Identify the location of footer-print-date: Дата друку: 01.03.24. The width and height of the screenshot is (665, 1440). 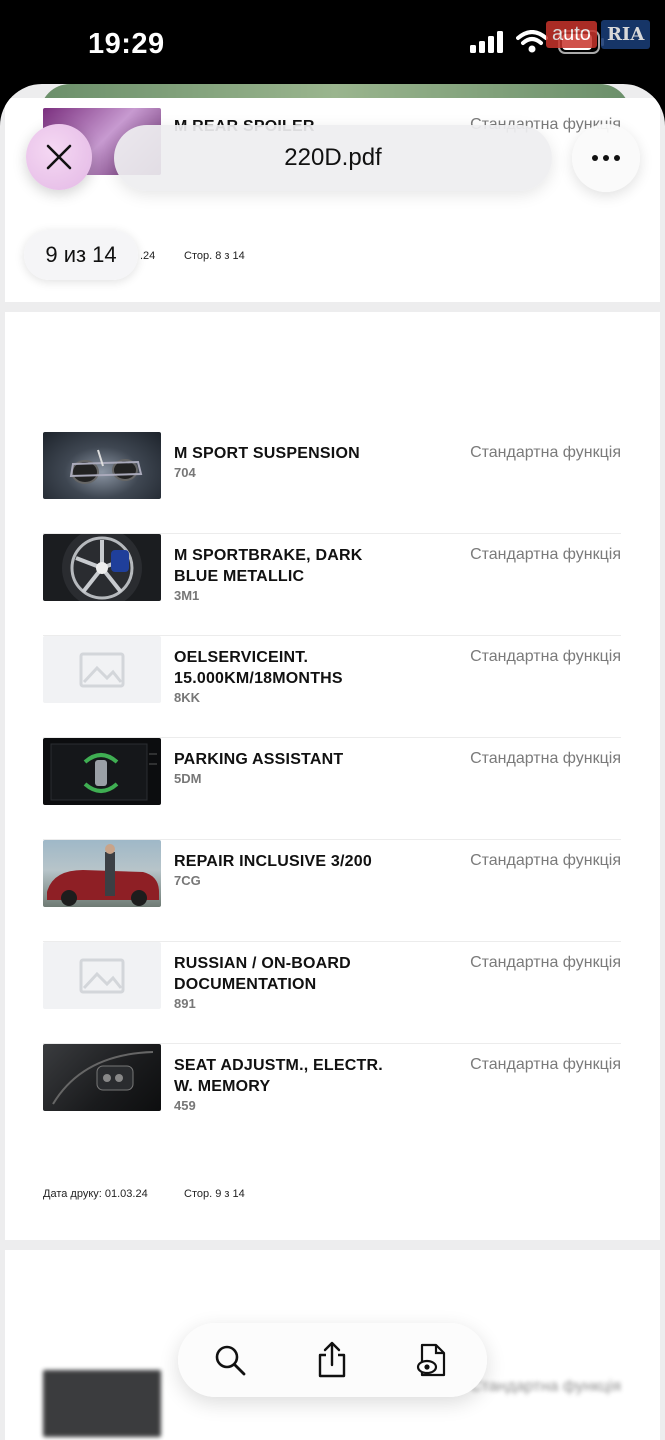
(95, 1194).